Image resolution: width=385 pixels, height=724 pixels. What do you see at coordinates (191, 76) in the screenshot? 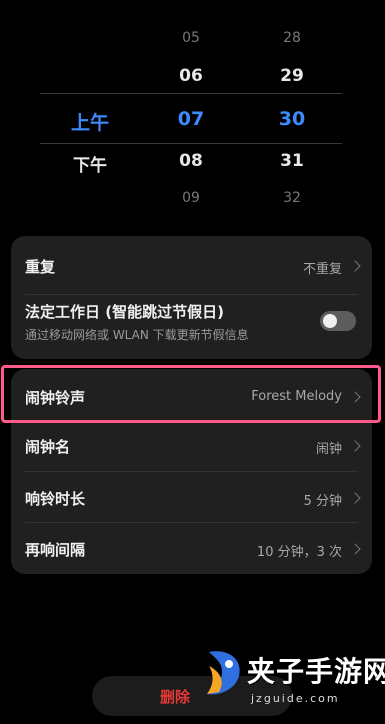
I see `hour-option: 06` at bounding box center [191, 76].